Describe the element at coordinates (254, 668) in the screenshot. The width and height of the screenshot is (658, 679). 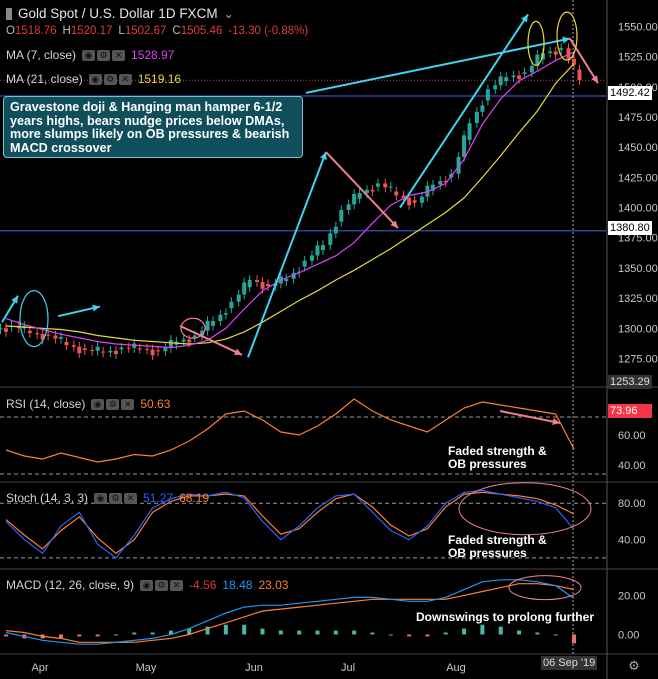
I see `time-tick-label: Jun` at that location.